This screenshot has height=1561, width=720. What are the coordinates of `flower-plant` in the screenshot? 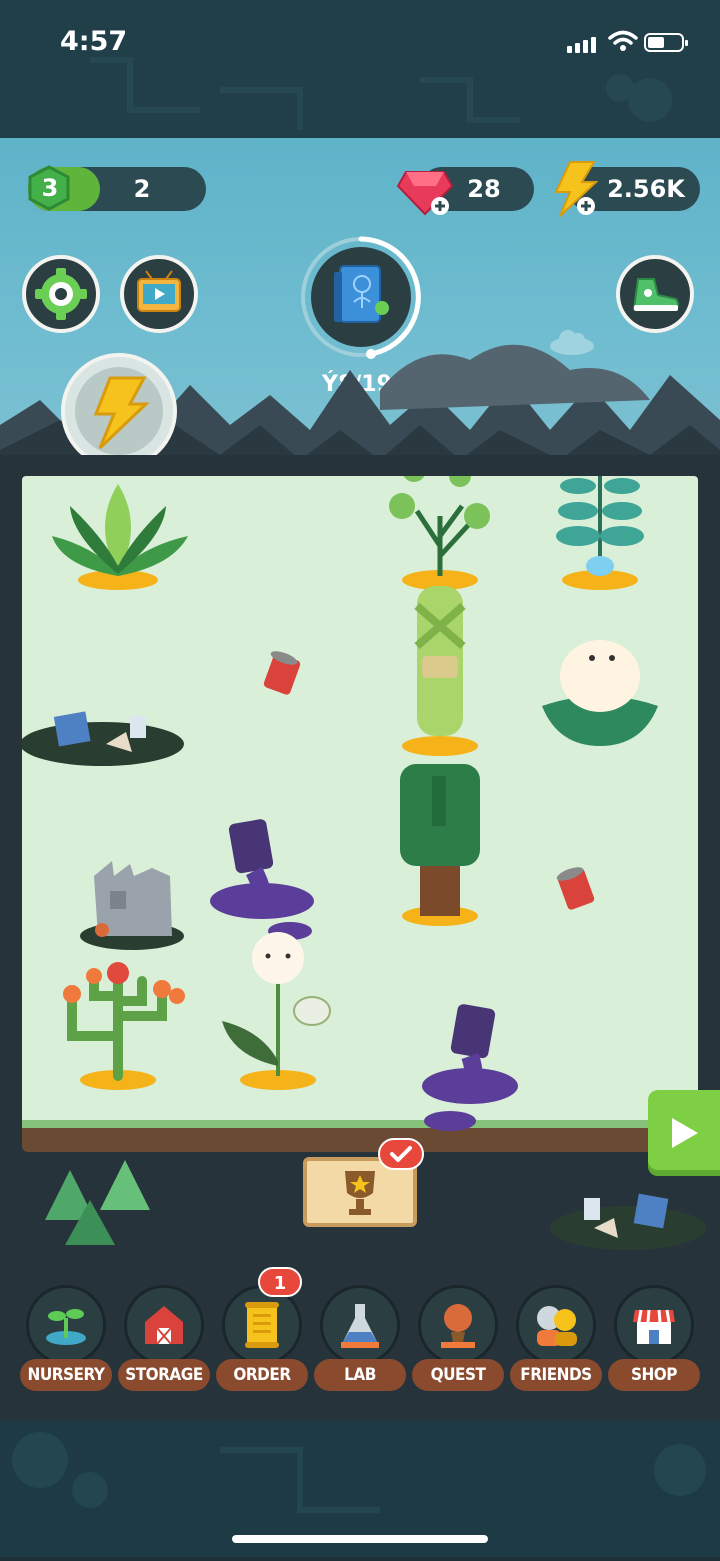 It's located at (276, 1011).